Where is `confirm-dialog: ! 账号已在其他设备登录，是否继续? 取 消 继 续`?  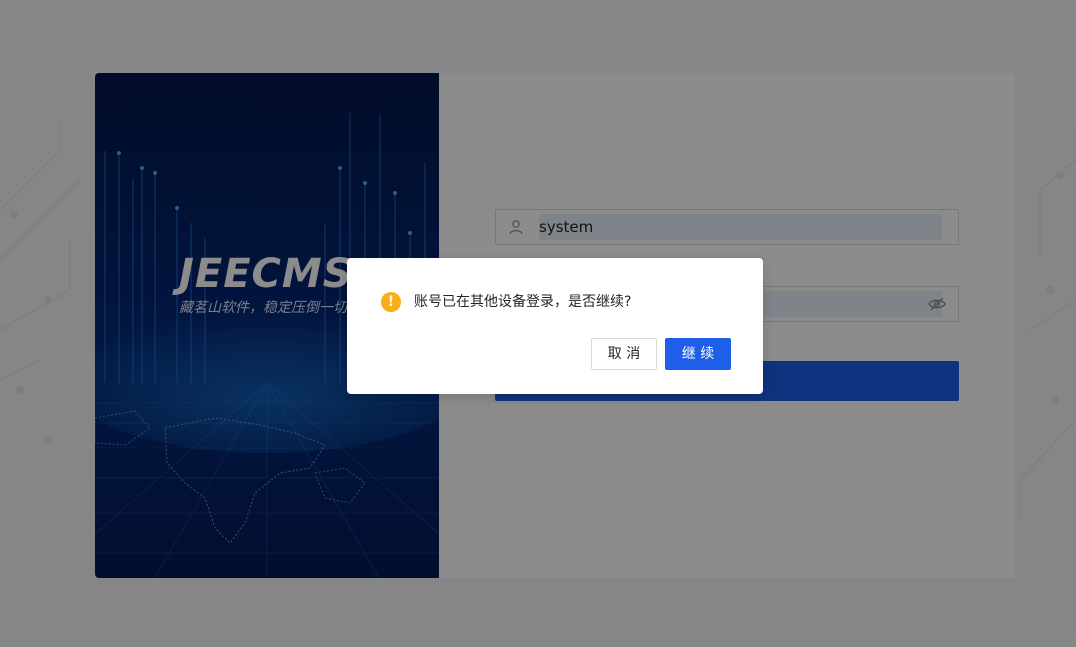 confirm-dialog: ! 账号已在其他设备登录，是否继续? 取 消 继 续 is located at coordinates (555, 326).